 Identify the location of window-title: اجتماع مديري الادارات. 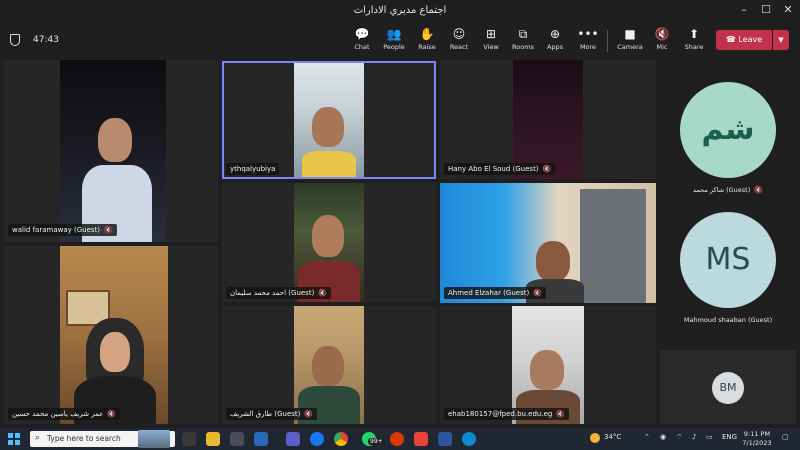
(400, 10).